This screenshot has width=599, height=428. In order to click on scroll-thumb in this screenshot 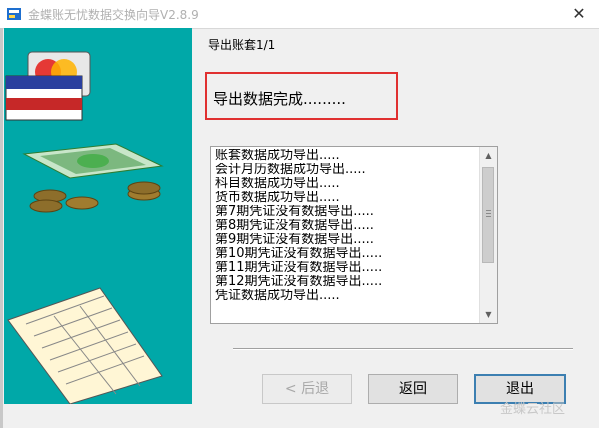, I will do `click(488, 215)`.